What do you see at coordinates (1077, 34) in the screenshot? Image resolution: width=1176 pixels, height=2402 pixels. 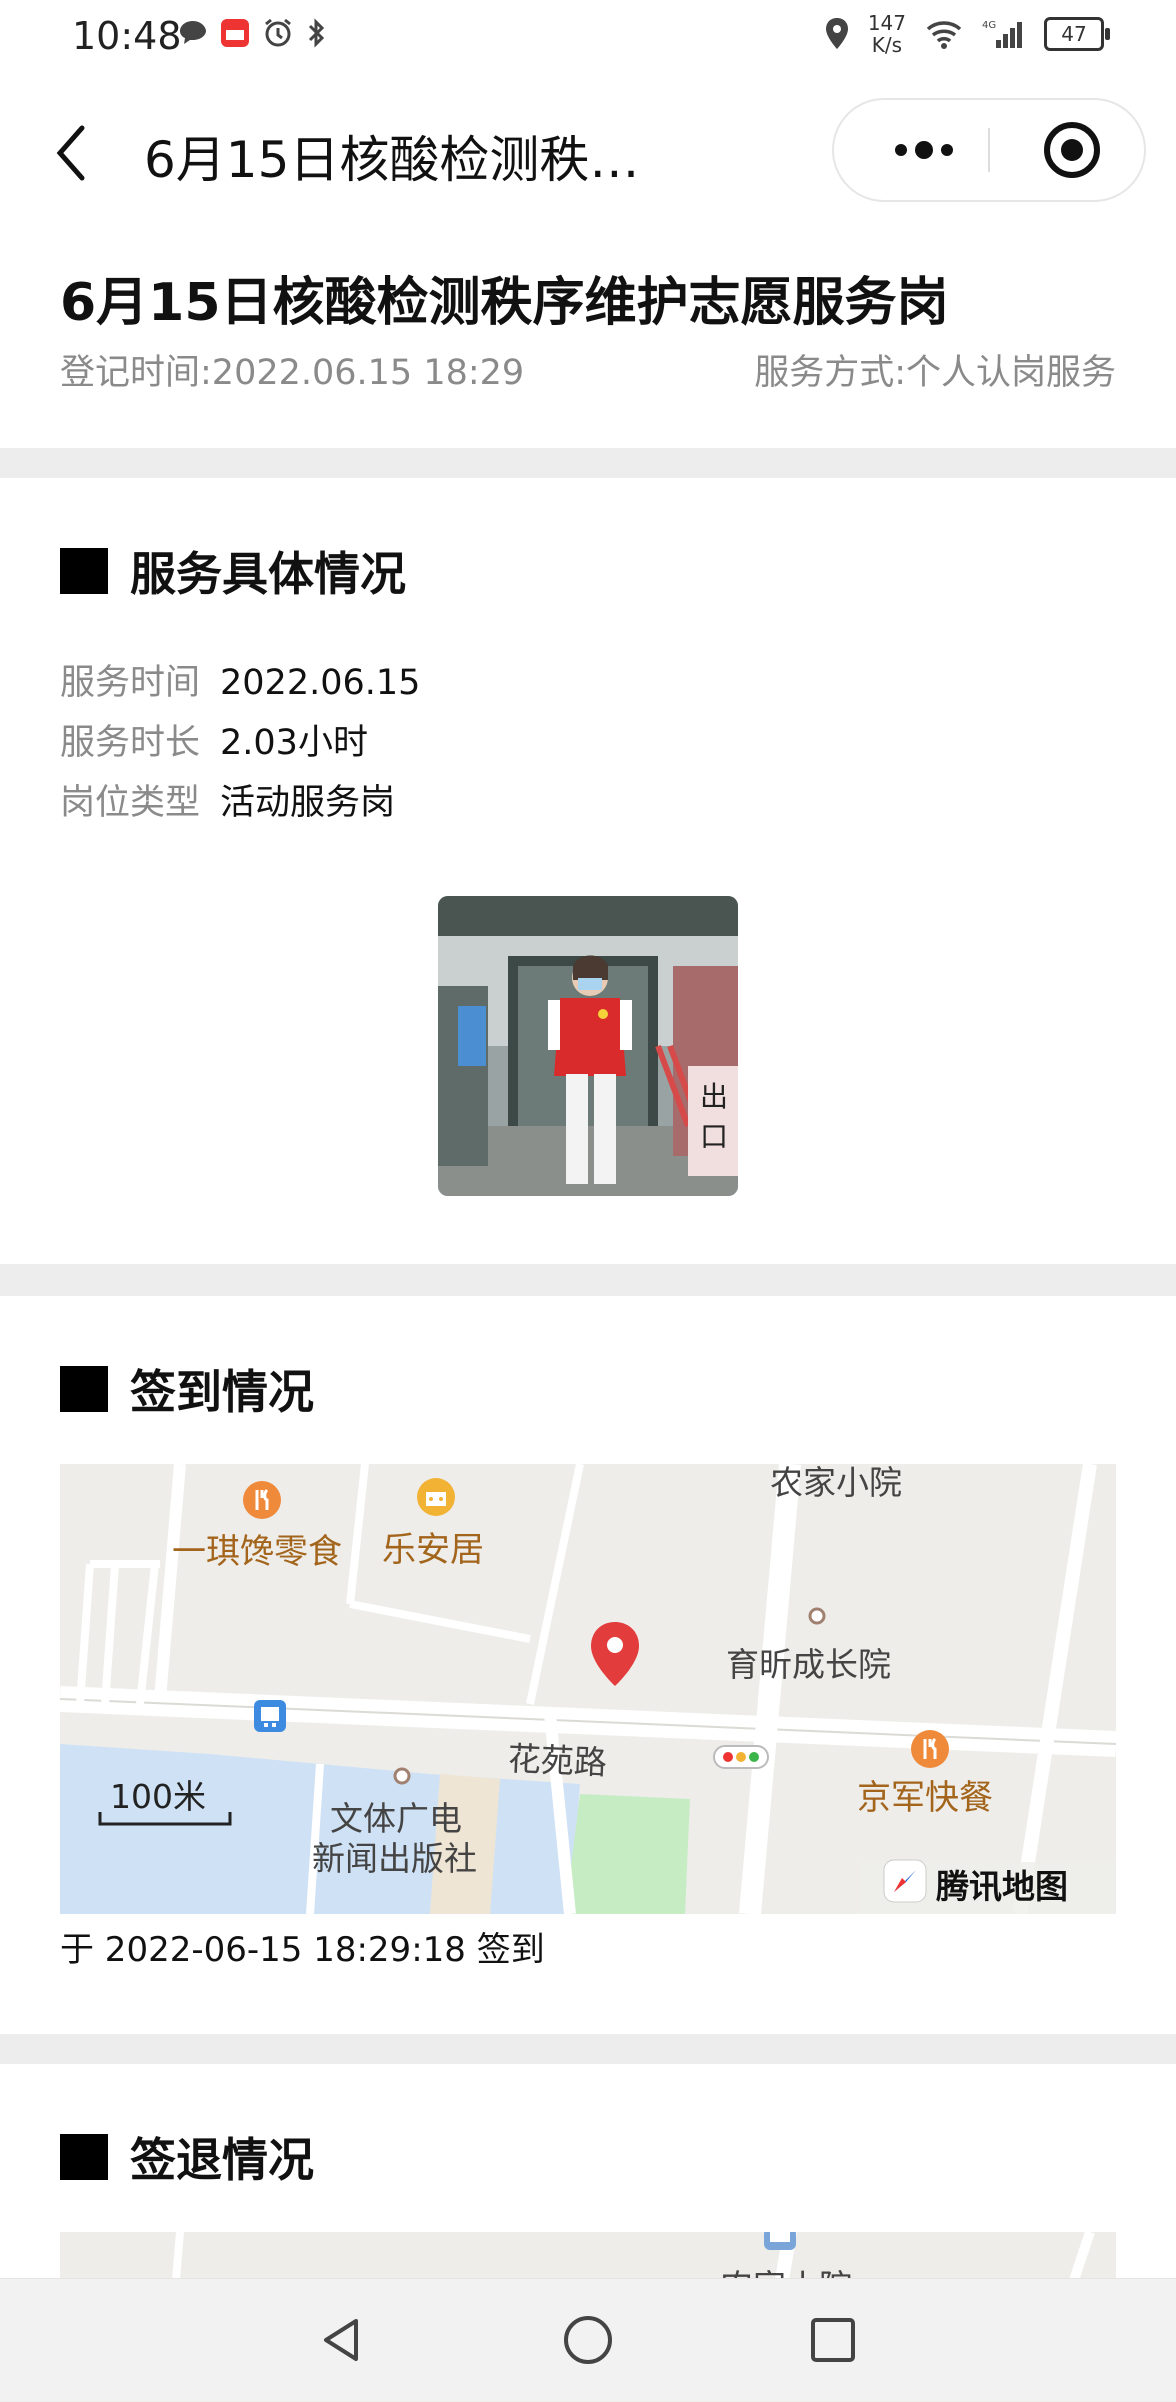 I see `battery-indicator: 47` at bounding box center [1077, 34].